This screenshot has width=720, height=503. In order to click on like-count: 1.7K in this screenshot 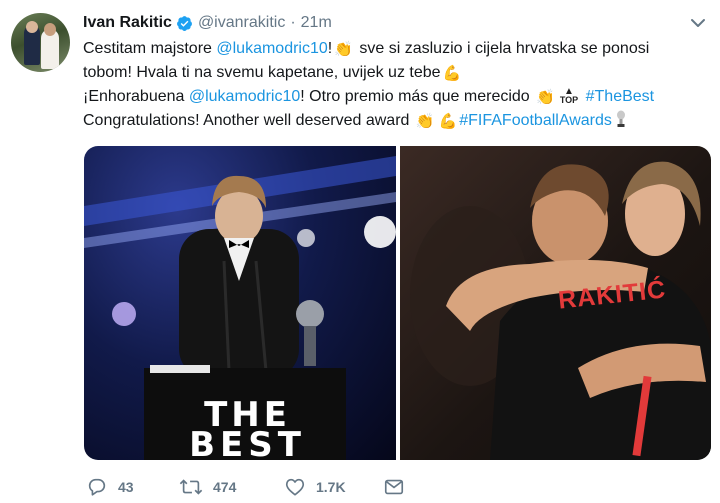, I will do `click(331, 487)`.